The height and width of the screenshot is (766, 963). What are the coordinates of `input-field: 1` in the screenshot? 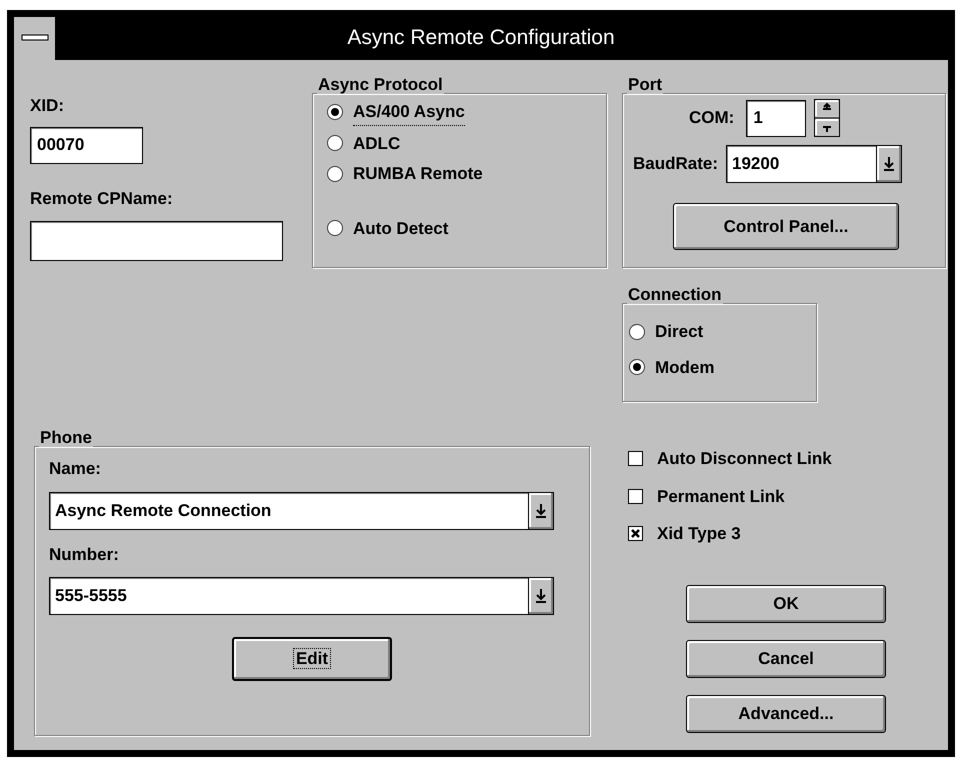 It's located at (776, 118).